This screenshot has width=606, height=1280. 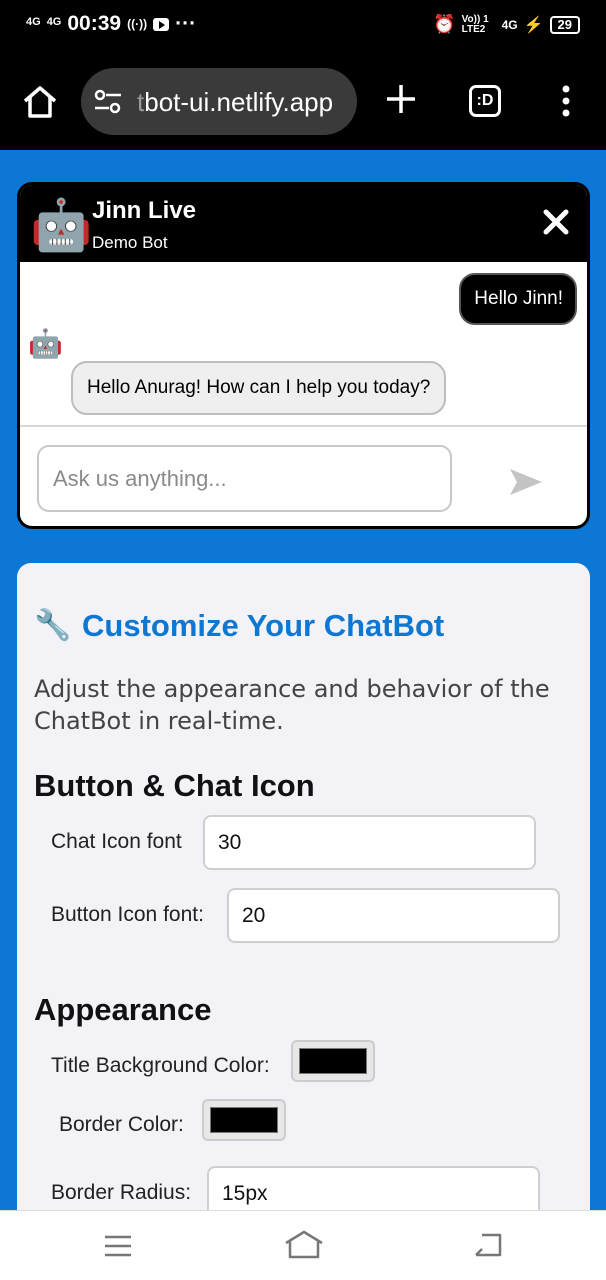 I want to click on wrench-icon: 🔧, so click(x=53, y=625).